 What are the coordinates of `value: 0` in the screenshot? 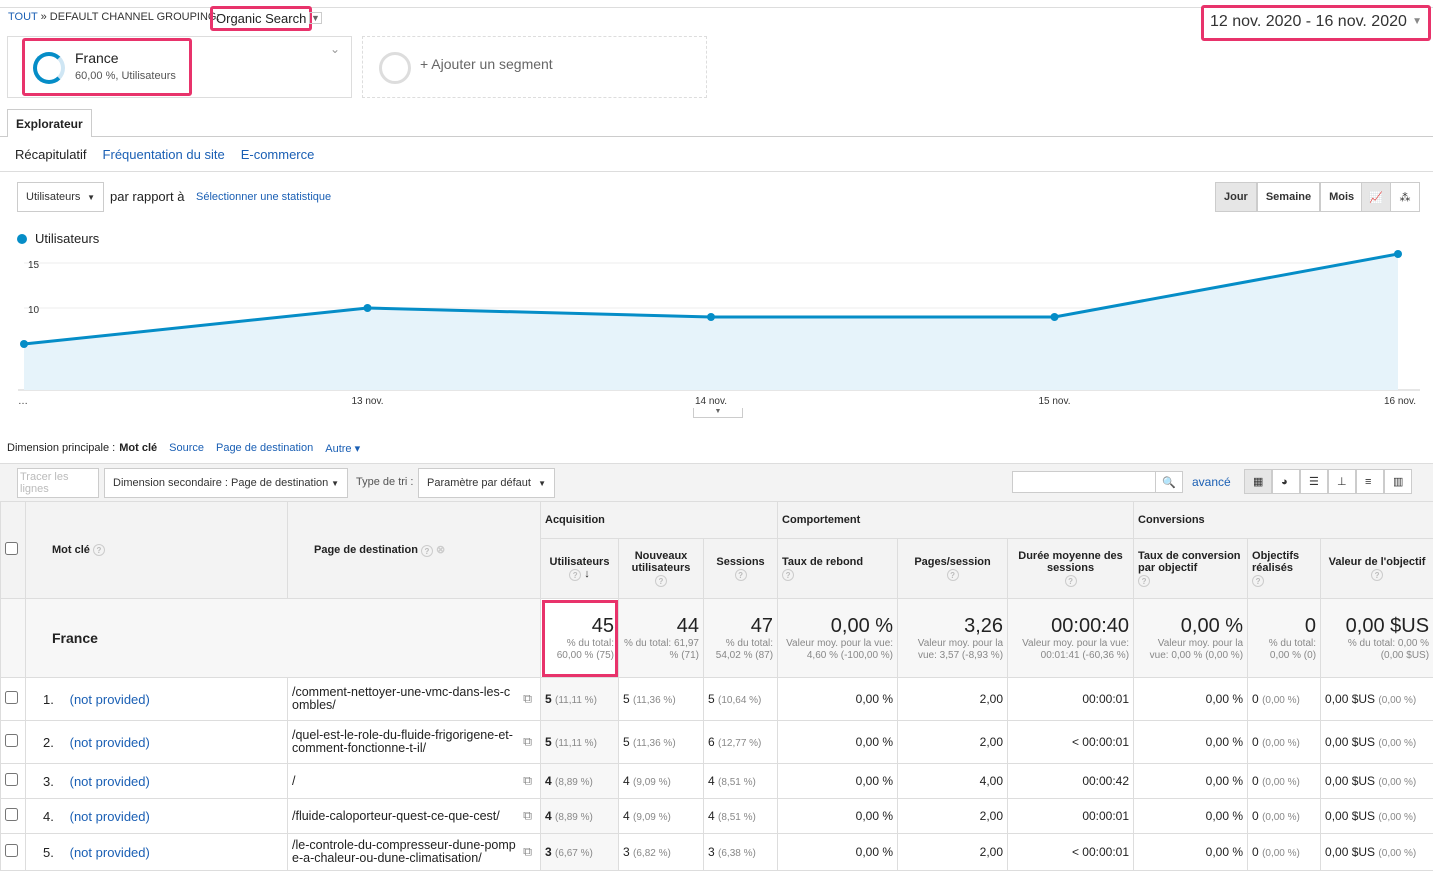 It's located at (1255, 781).